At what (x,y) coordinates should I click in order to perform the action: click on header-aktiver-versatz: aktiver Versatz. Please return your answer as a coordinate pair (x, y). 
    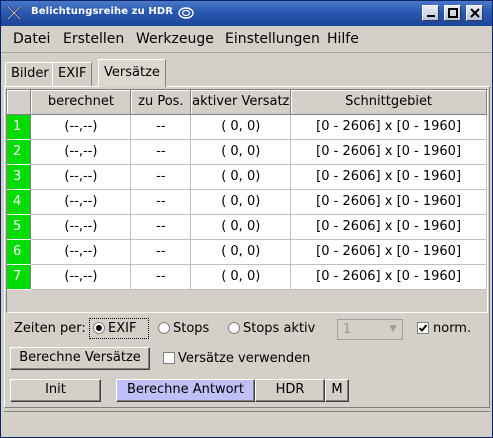
    Looking at the image, I should click on (241, 102).